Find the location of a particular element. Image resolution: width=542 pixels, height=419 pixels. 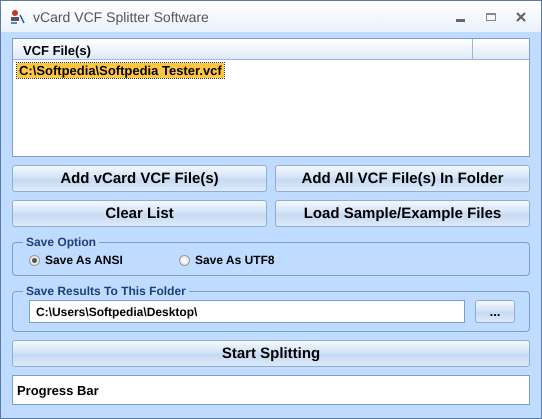

close-icon is located at coordinates (521, 16).